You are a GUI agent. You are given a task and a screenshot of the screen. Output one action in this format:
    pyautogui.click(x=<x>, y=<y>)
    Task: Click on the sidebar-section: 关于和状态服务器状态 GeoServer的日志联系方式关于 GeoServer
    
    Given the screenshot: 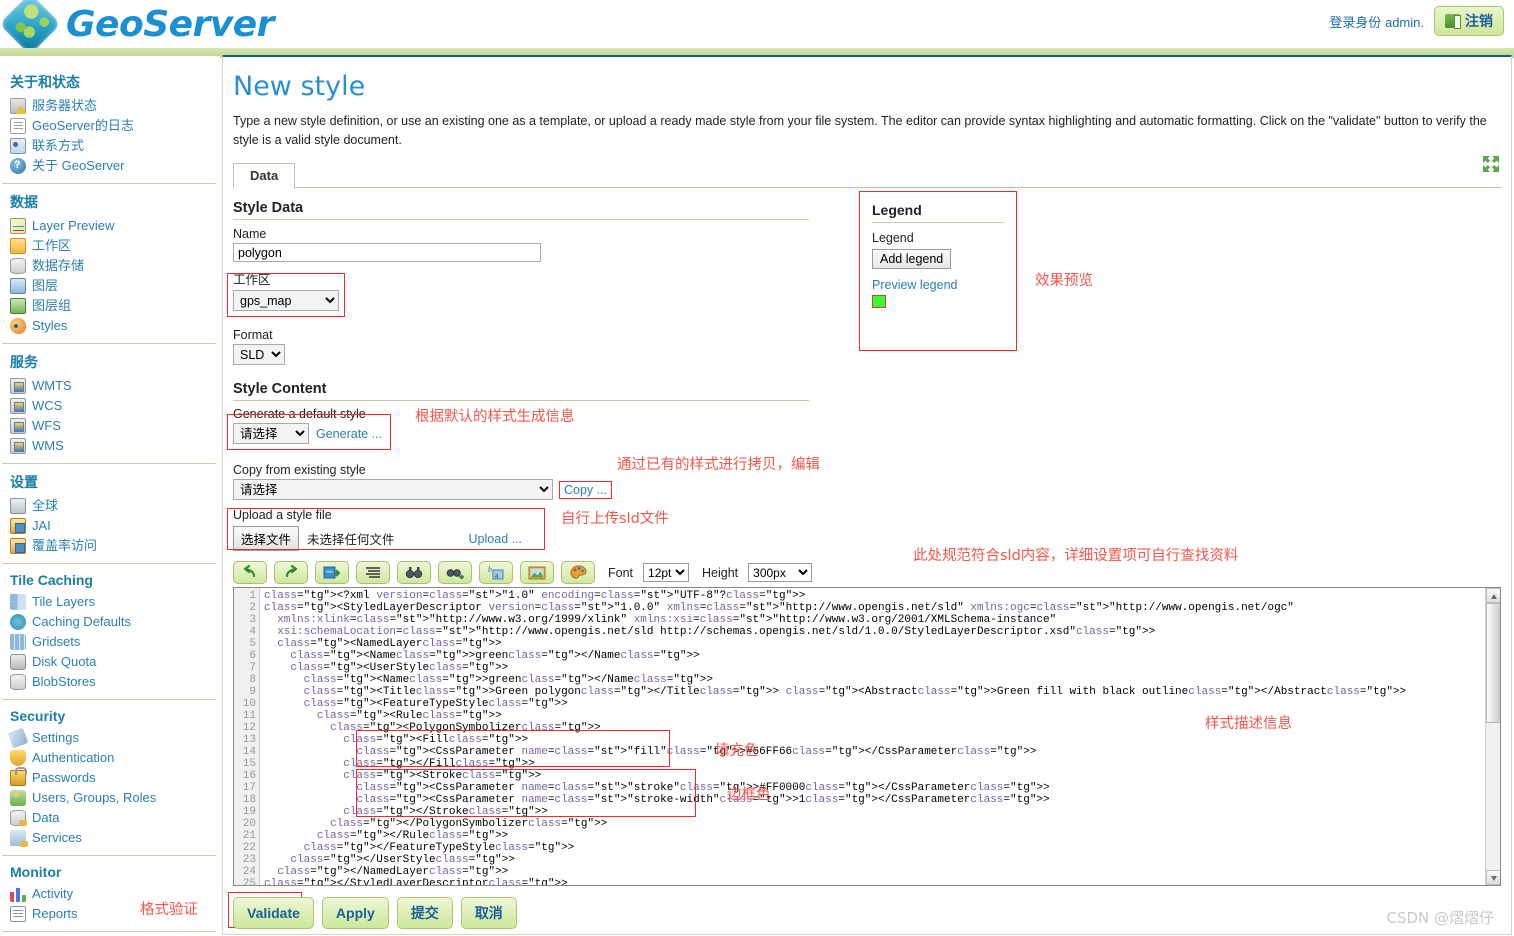 What is the action you would take?
    pyautogui.click(x=110, y=120)
    